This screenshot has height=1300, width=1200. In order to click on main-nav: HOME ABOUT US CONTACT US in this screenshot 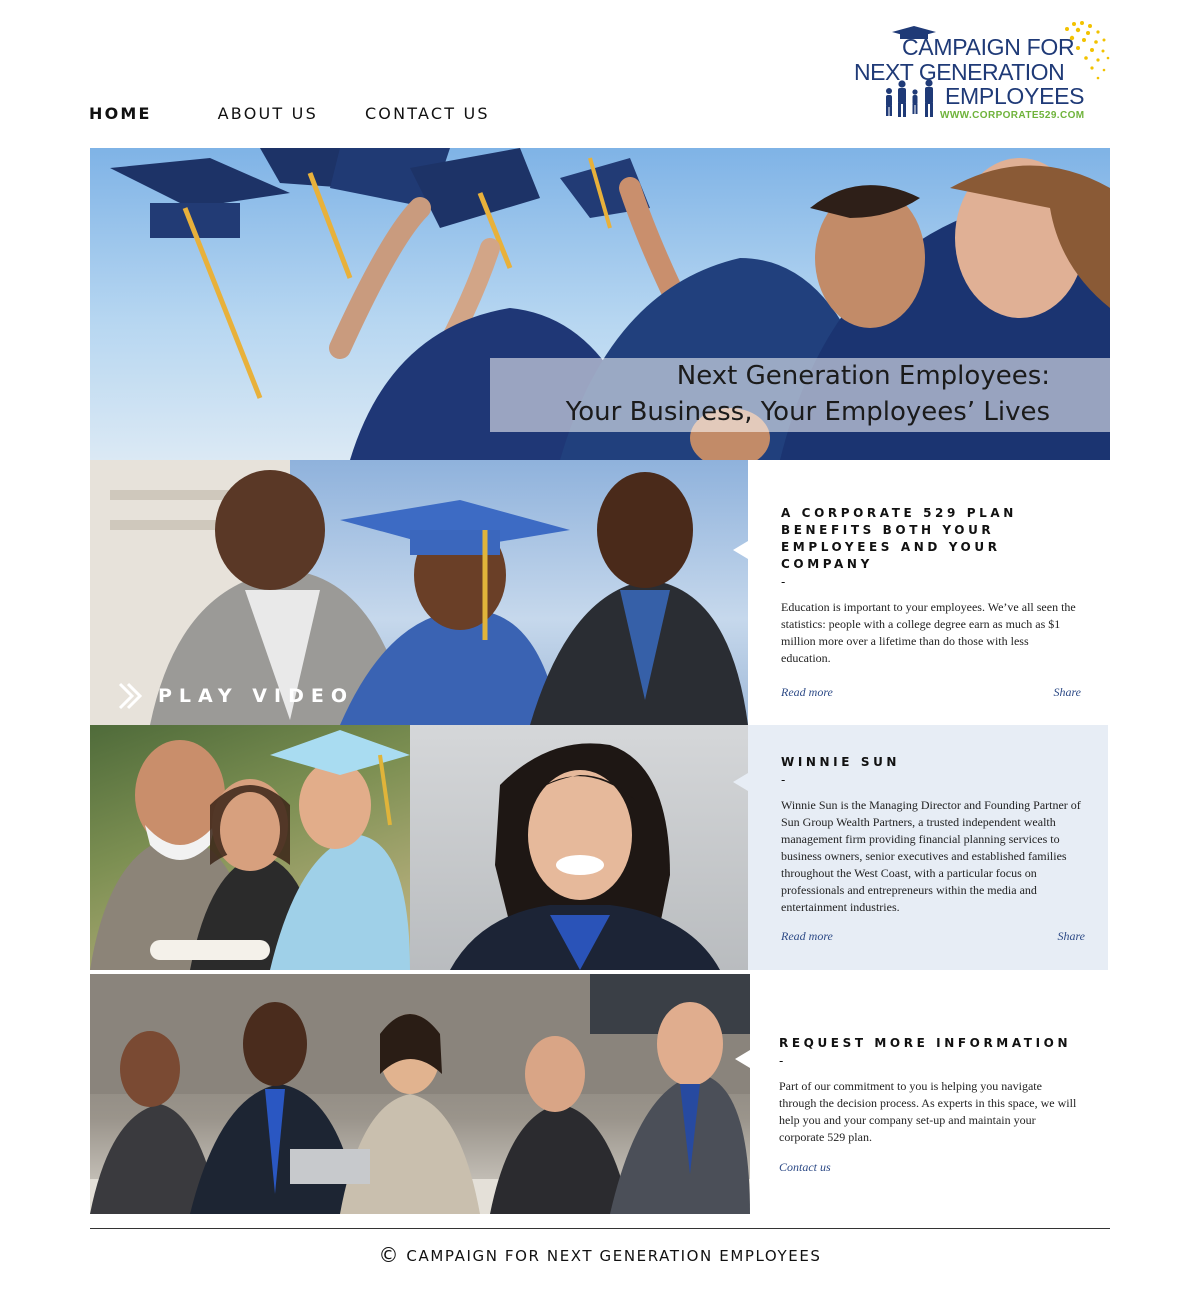, I will do `click(289, 113)`.